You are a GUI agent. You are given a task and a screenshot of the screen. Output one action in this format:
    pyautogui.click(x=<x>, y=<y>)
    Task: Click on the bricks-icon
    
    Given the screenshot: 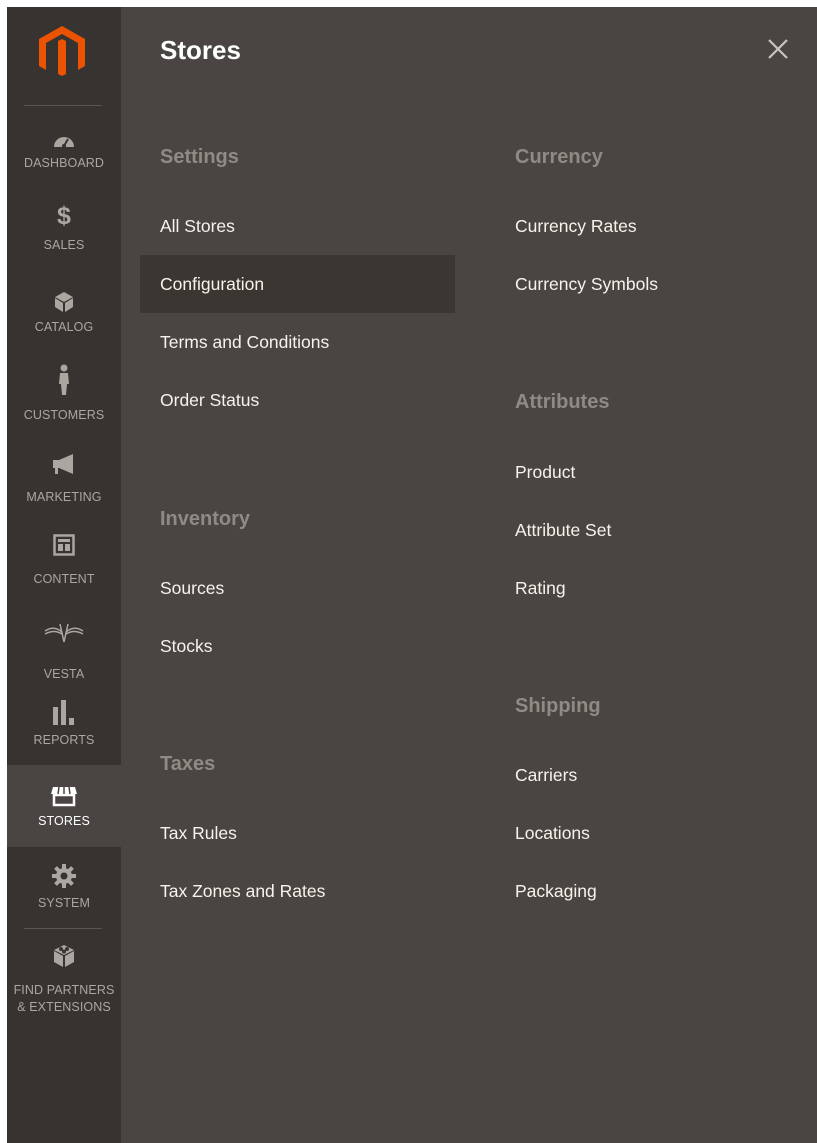 What is the action you would take?
    pyautogui.click(x=64, y=956)
    